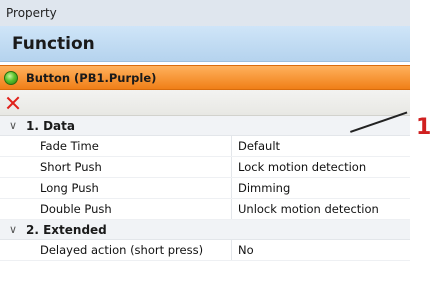 The width and height of the screenshot is (430, 282). I want to click on object-label: Button (PB1.Purple), so click(91, 77).